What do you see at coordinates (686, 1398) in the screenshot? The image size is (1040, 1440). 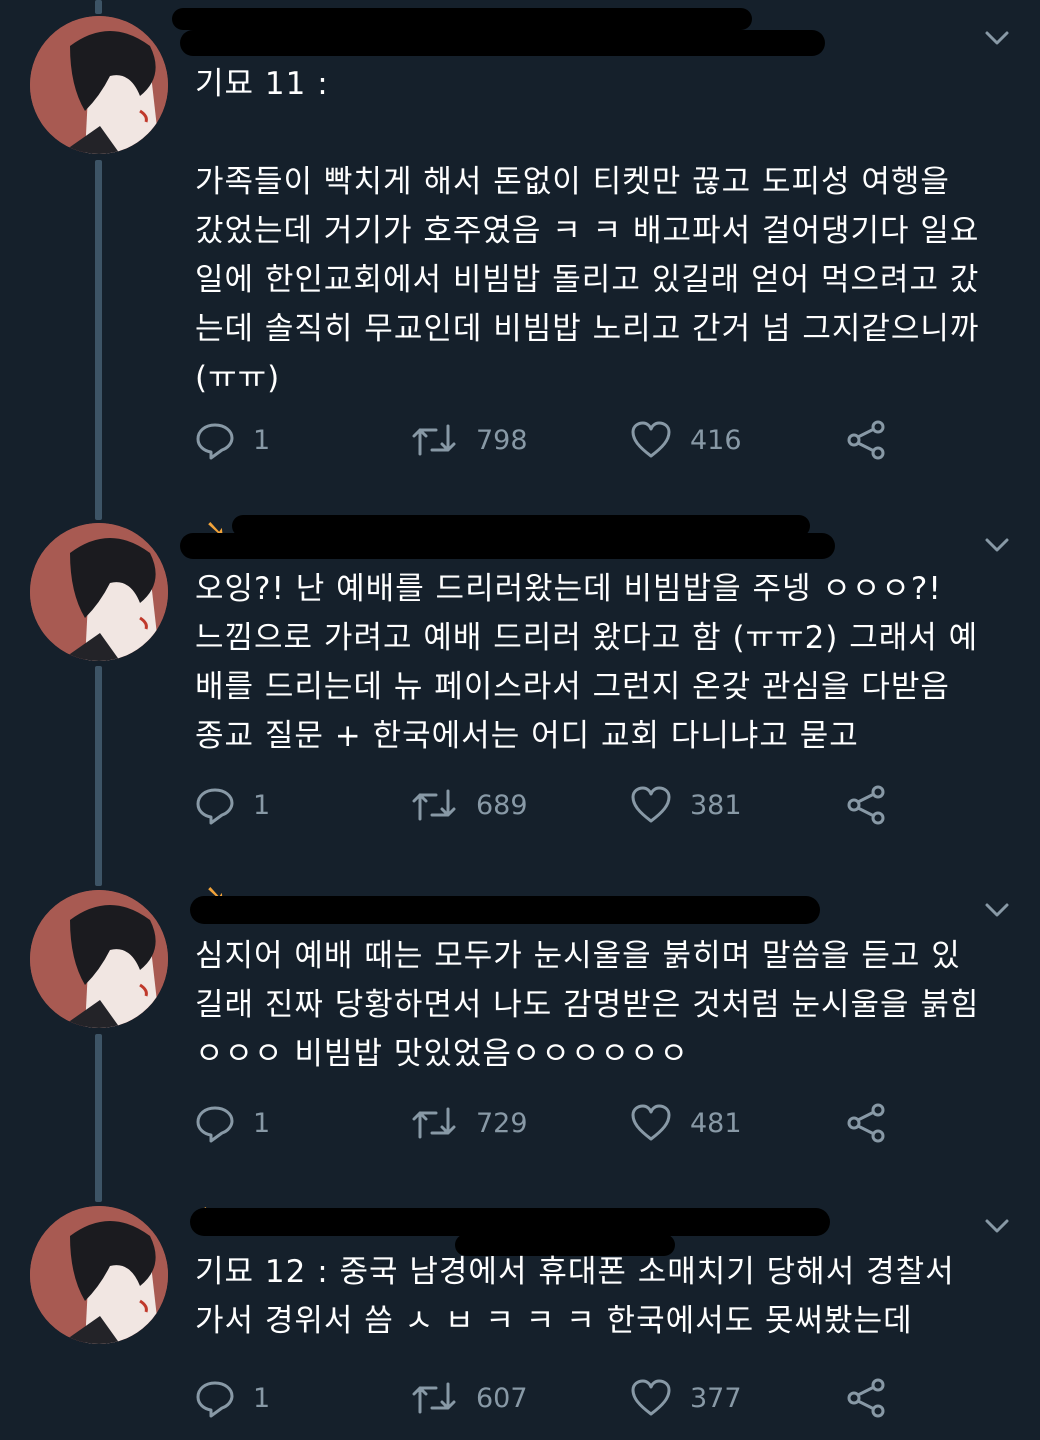 I see `like-button: 377` at bounding box center [686, 1398].